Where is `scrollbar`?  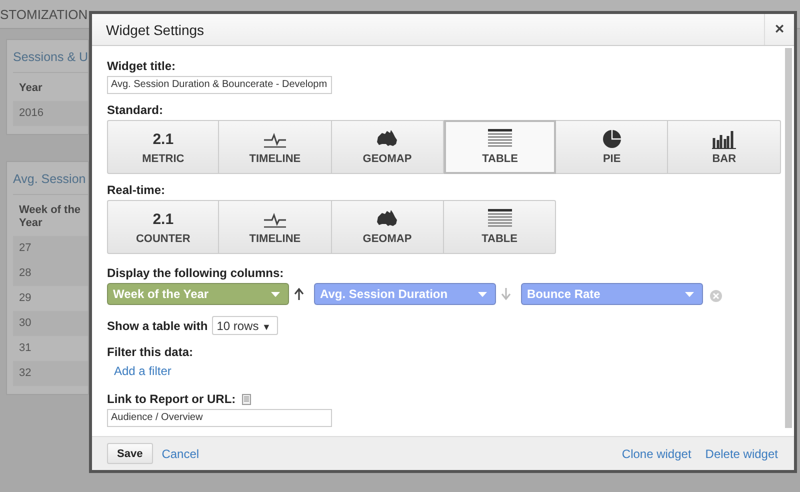
scrollbar is located at coordinates (788, 238).